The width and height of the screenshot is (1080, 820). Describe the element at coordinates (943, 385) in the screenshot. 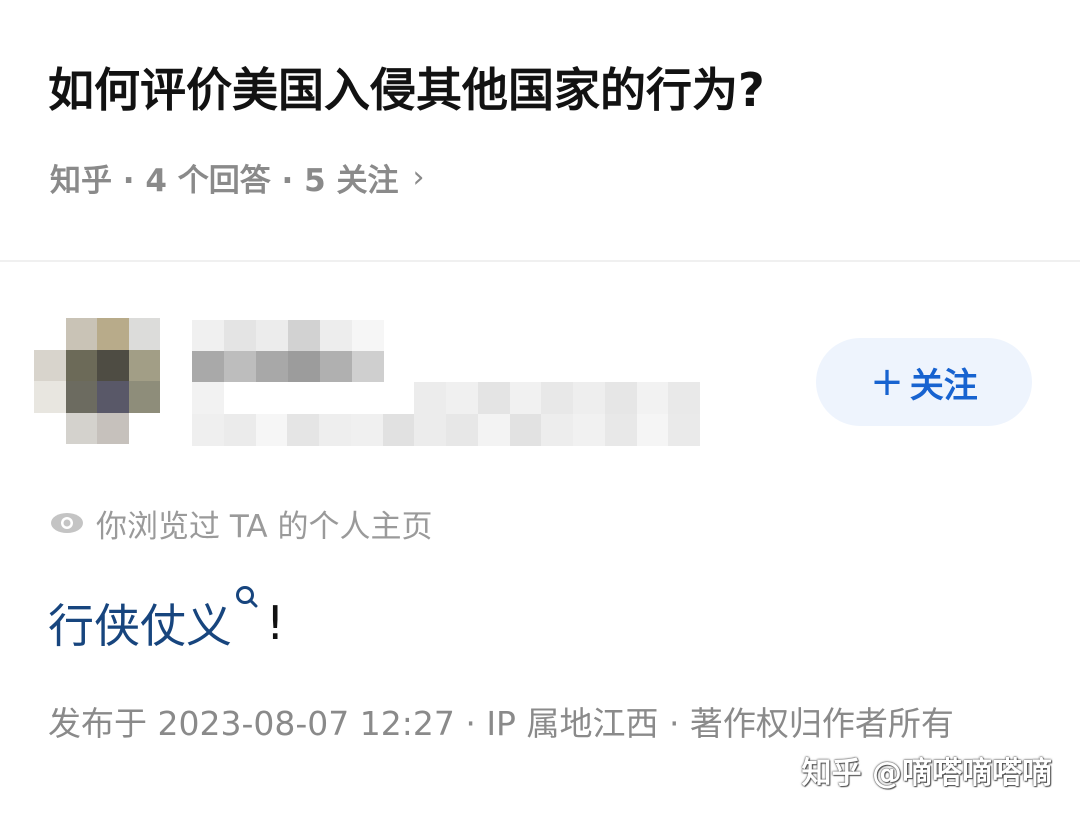

I see `follow-button-label: 关注` at that location.